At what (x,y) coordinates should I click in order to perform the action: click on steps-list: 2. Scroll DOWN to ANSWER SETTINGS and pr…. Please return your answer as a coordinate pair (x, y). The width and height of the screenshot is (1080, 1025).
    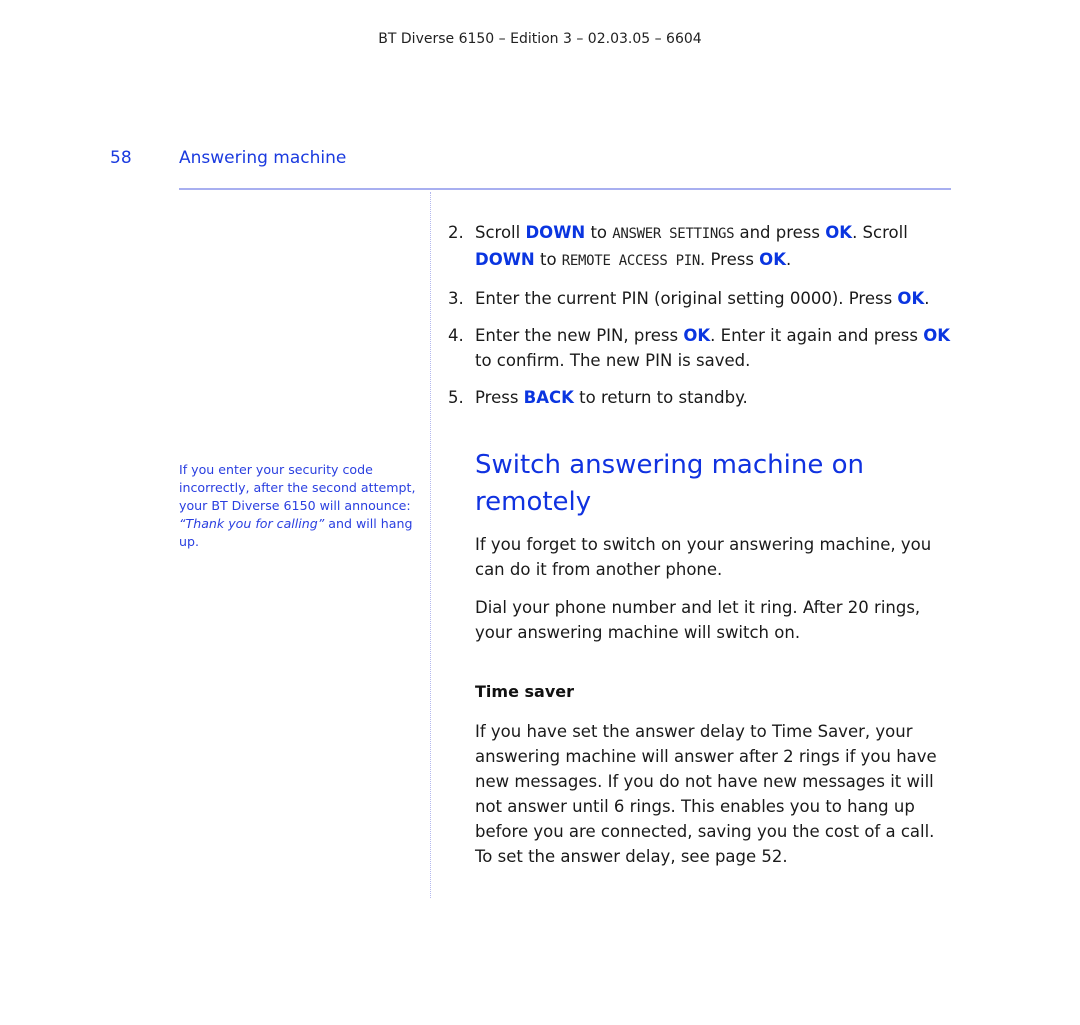
    Looking at the image, I should click on (700, 321).